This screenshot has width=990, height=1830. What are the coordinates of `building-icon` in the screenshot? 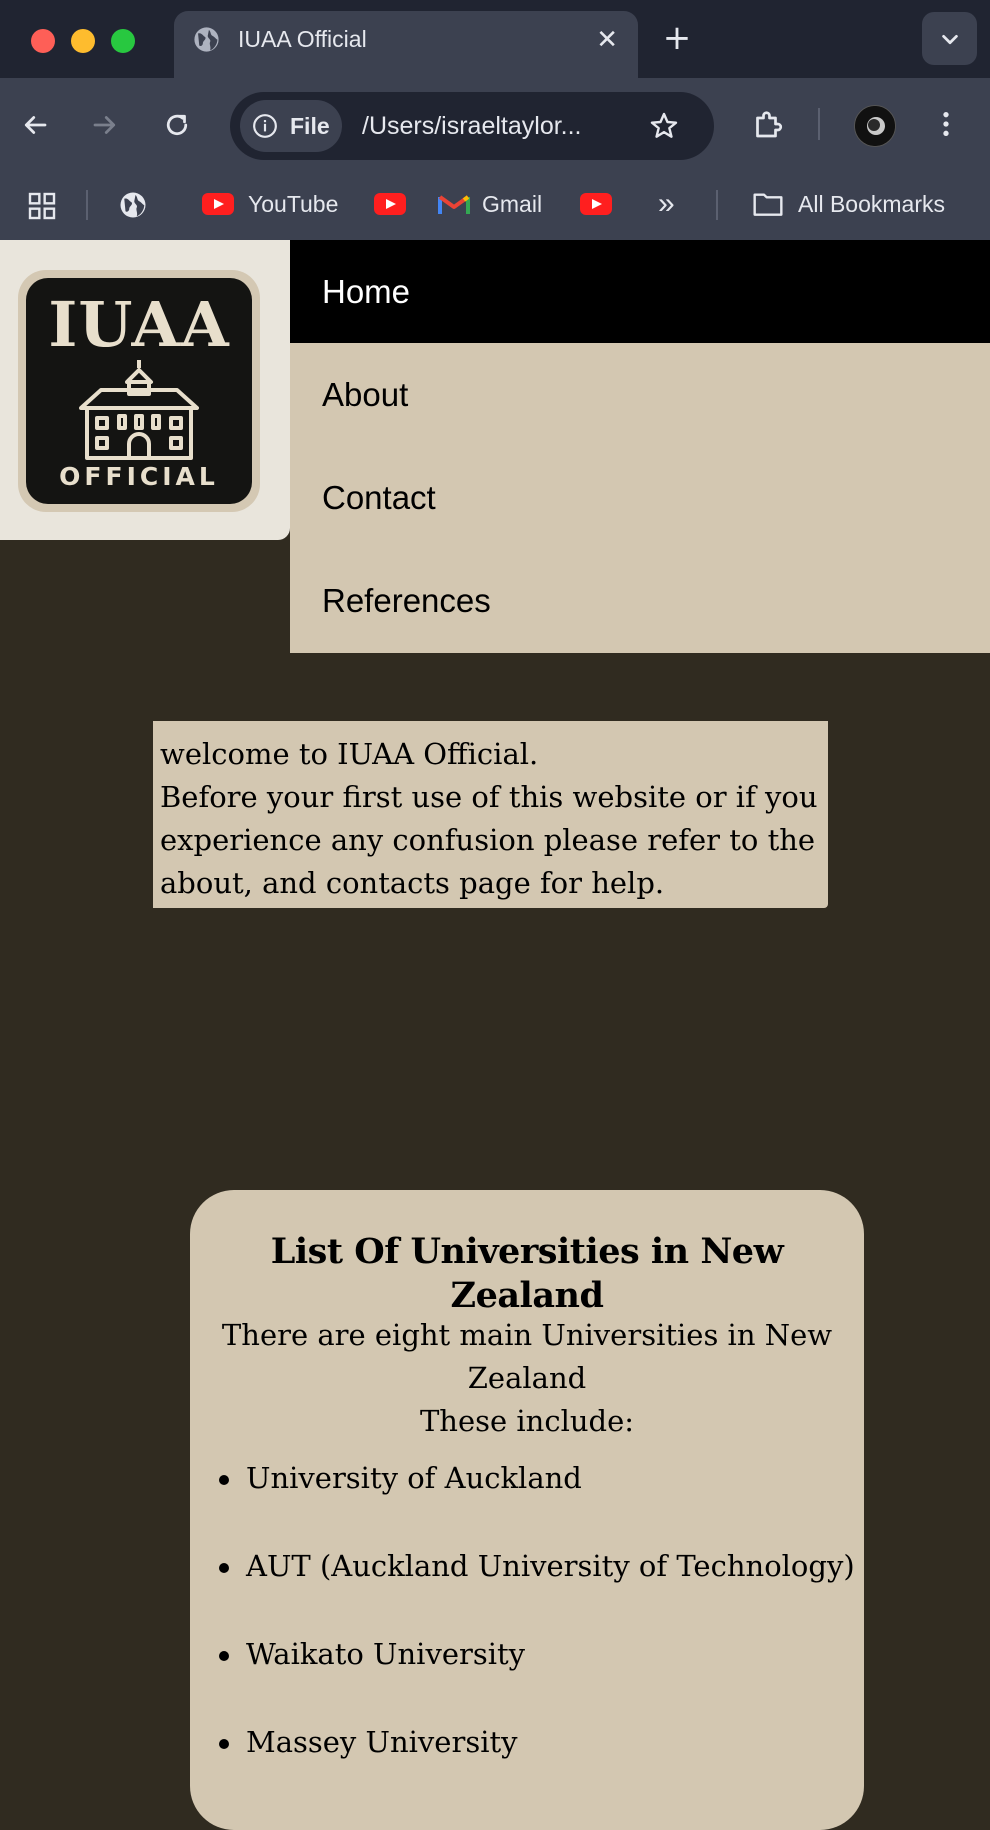 It's located at (139, 410).